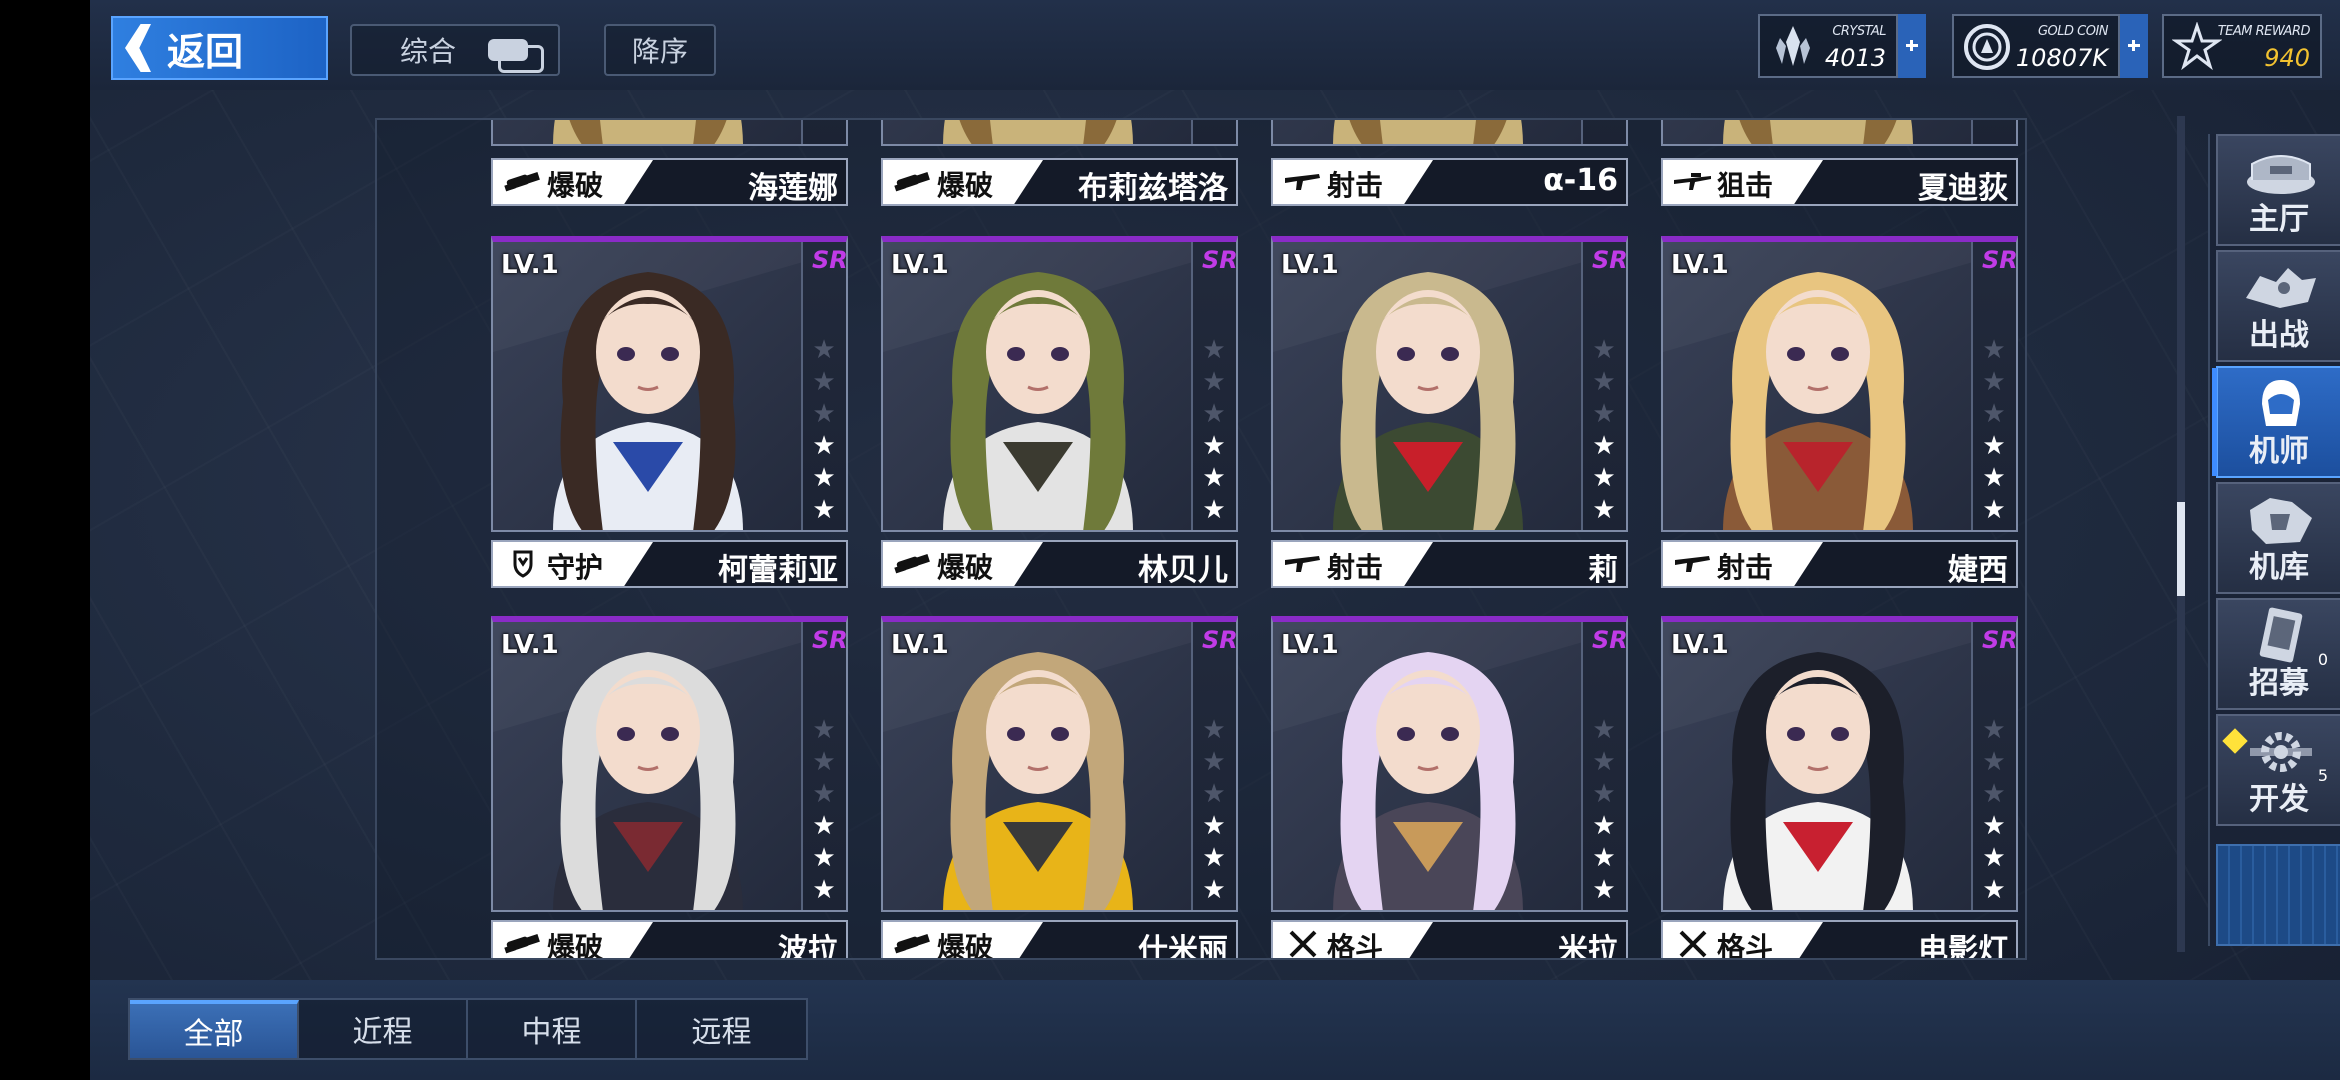 This screenshot has width=2340, height=1080. What do you see at coordinates (2134, 46) in the screenshot?
I see `add-gold-button` at bounding box center [2134, 46].